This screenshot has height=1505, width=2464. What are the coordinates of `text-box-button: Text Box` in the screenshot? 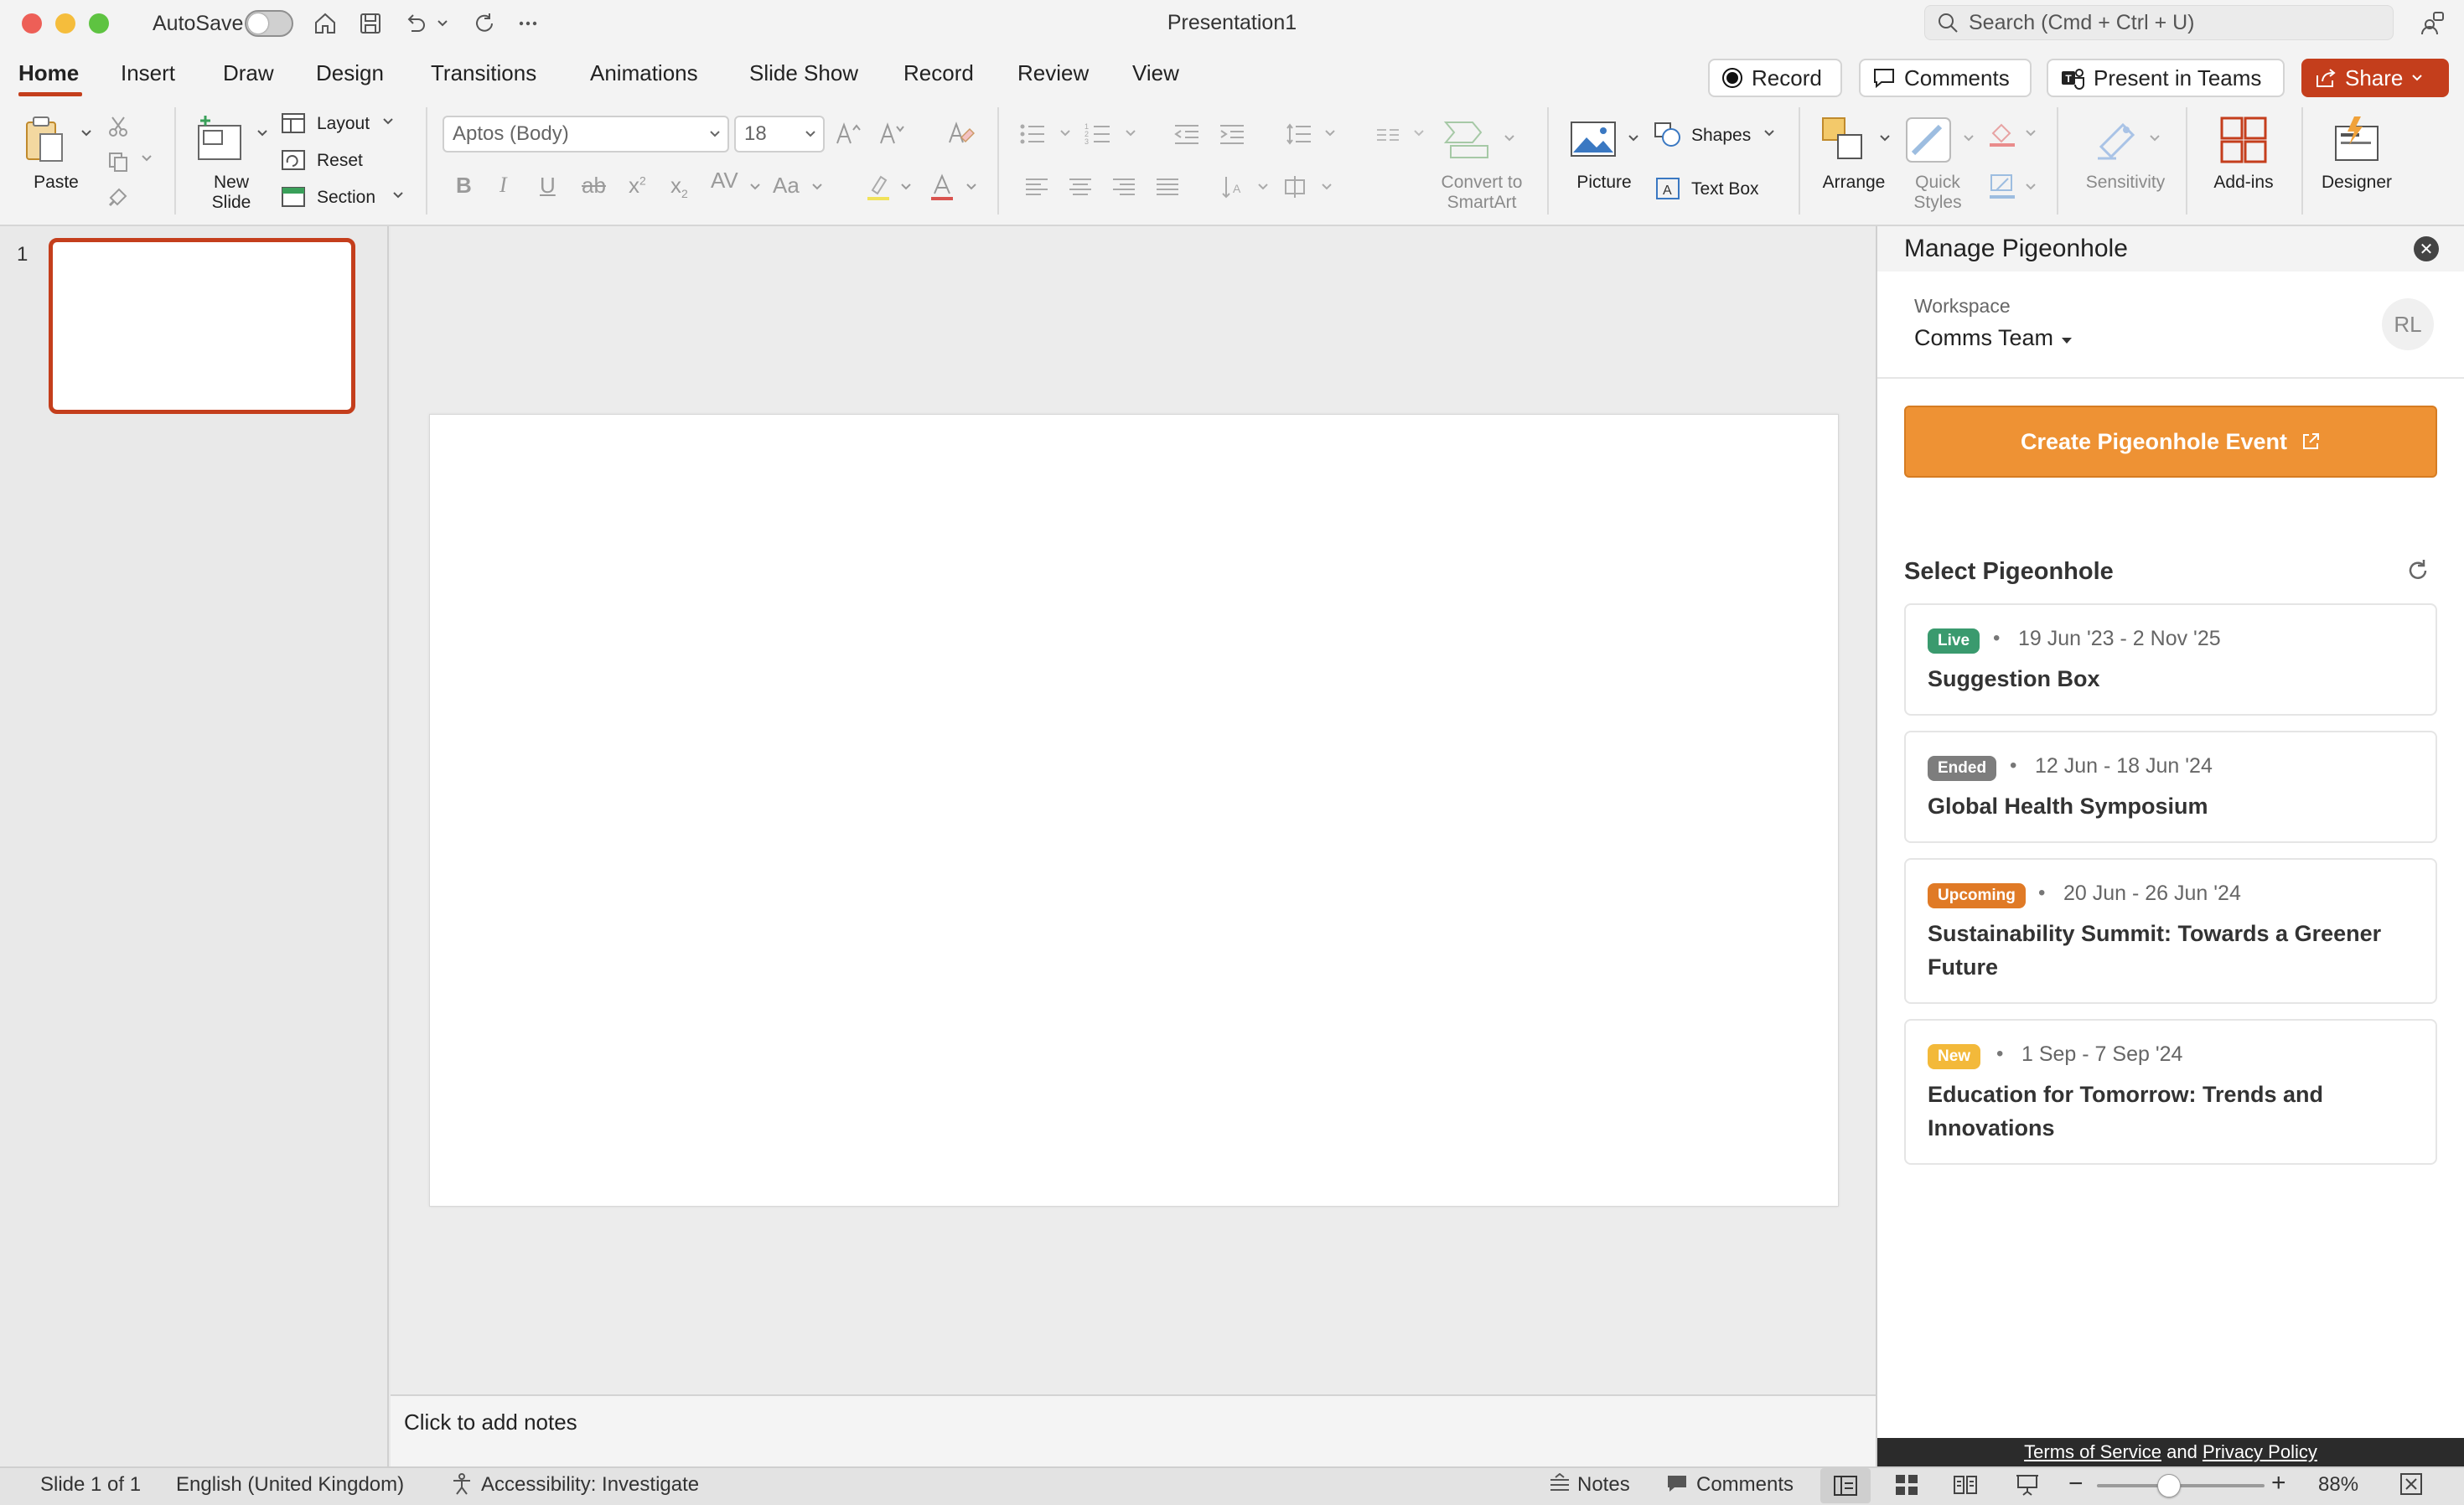 It's located at (1725, 189).